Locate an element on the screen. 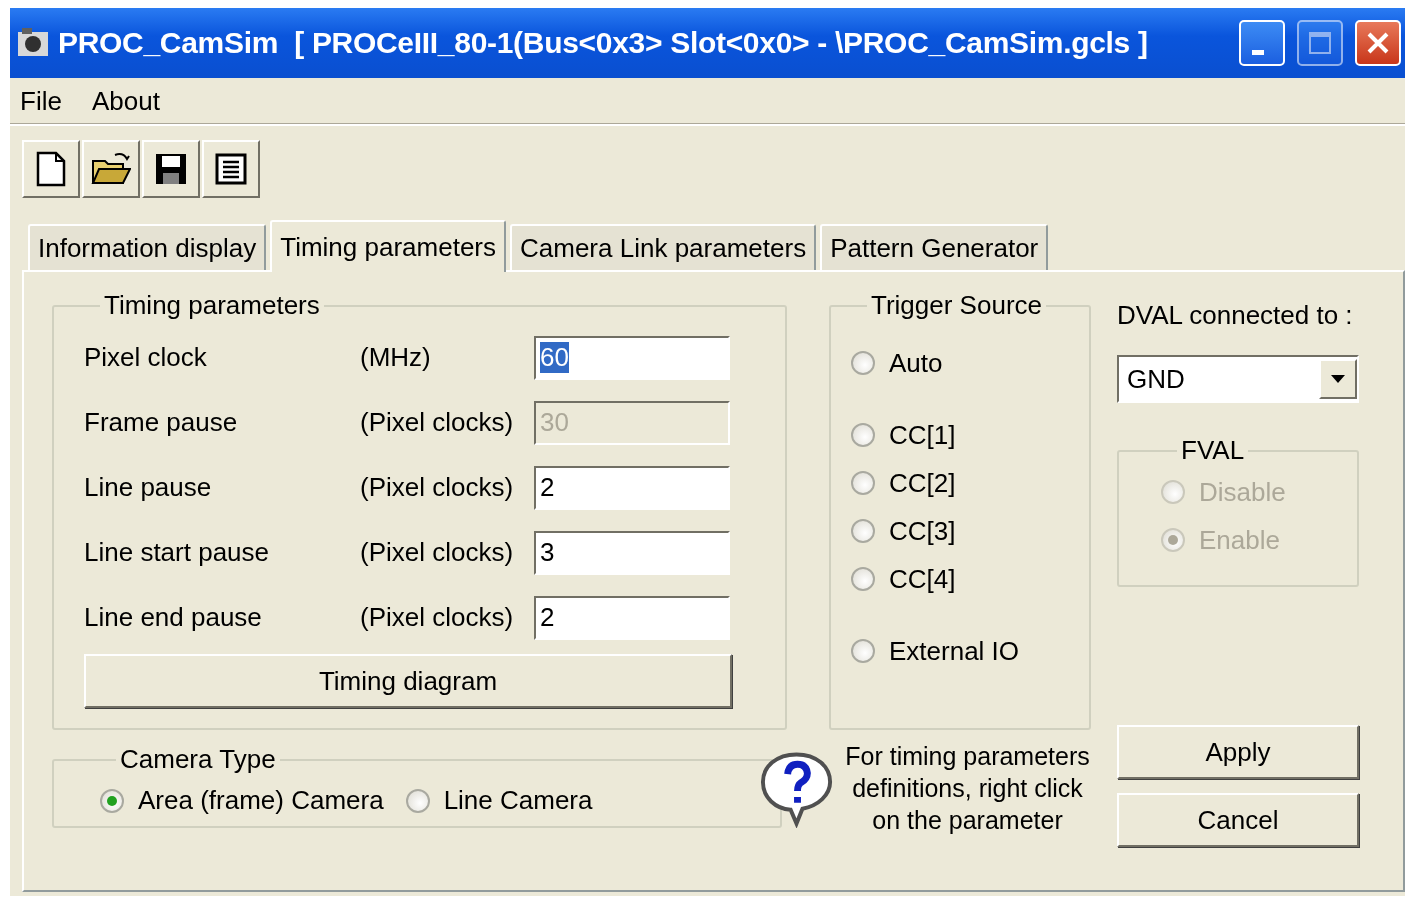  minimize-icon is located at coordinates (1258, 52).